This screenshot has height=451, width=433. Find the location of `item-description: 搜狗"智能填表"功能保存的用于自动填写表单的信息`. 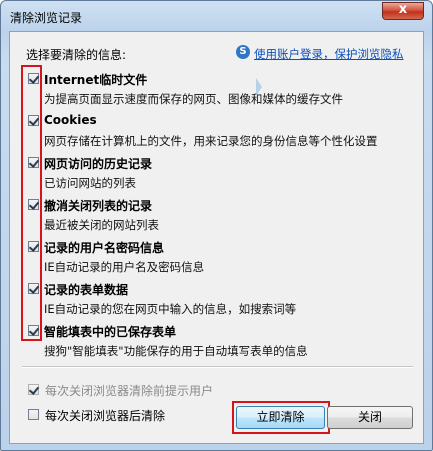

item-description: 搜狗"智能填表"功能保存的用于自动填写表单的信息 is located at coordinates (176, 351).